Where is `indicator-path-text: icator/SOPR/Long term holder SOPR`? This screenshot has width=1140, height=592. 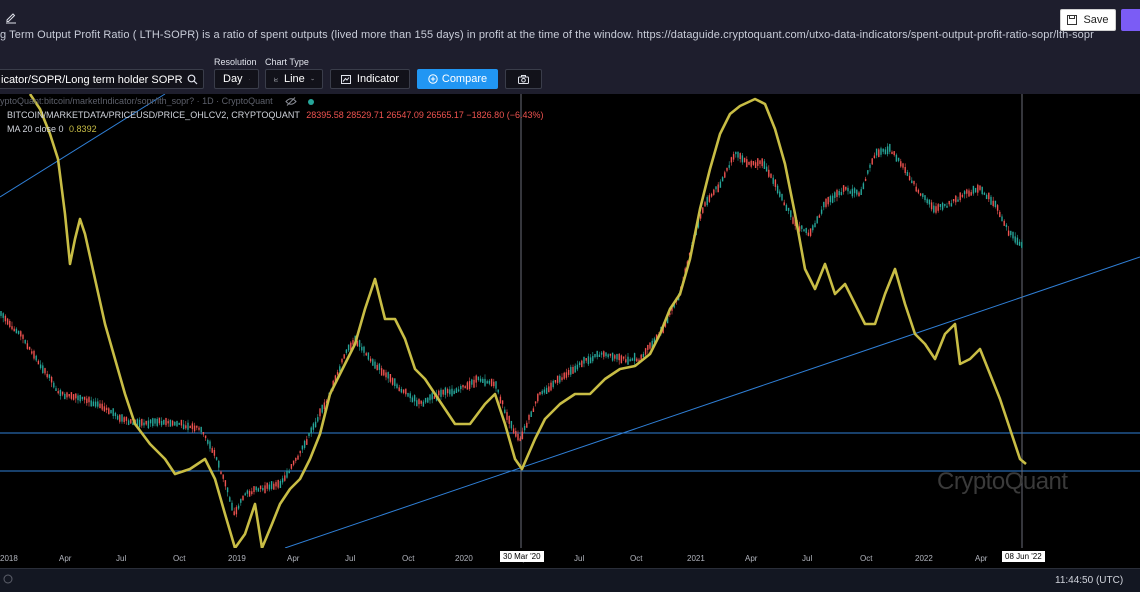 indicator-path-text: icator/SOPR/Long term holder SOPR is located at coordinates (92, 80).